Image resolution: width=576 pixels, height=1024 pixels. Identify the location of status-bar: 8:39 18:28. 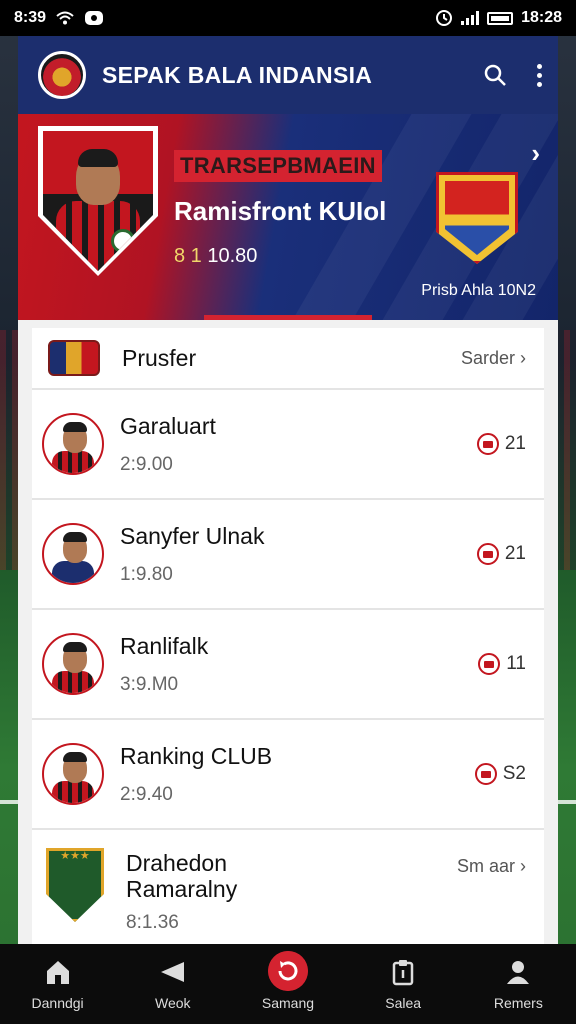
(288, 18).